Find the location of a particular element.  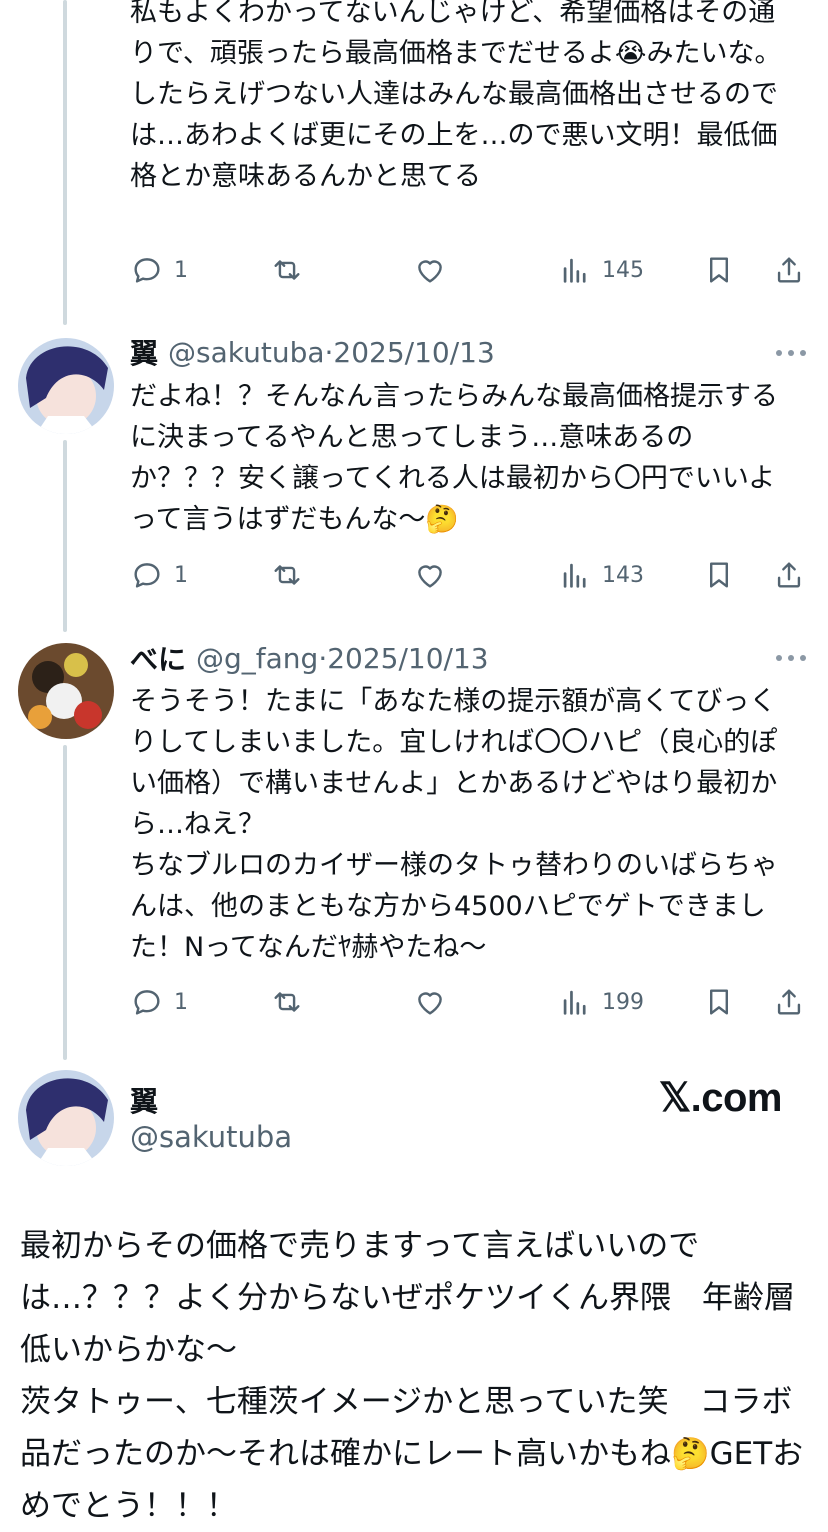

views-count: 199 is located at coordinates (623, 1002).